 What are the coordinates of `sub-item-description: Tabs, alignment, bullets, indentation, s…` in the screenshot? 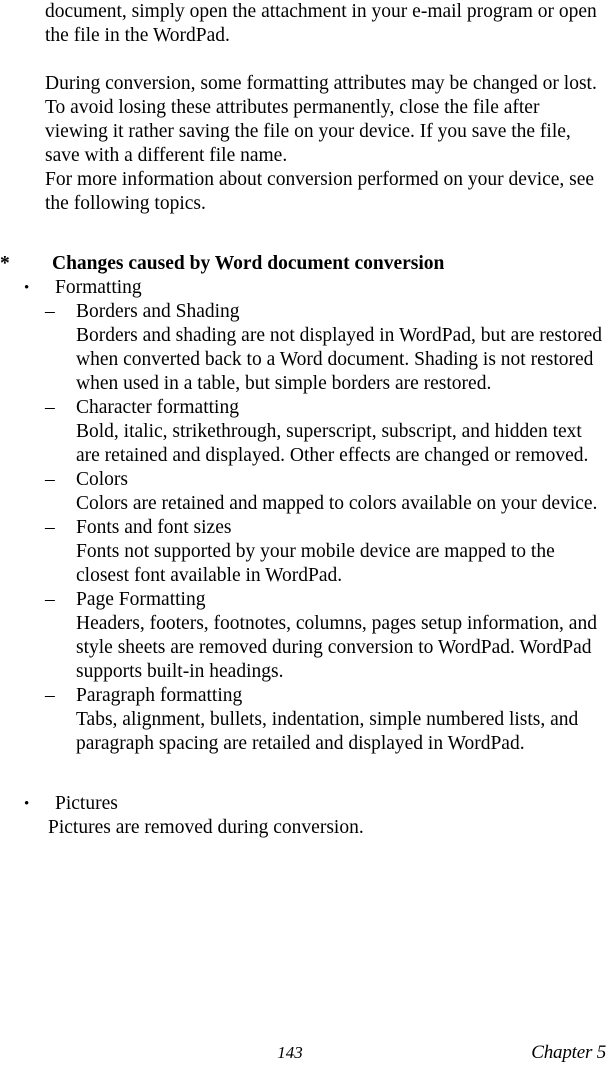 It's located at (330, 731).